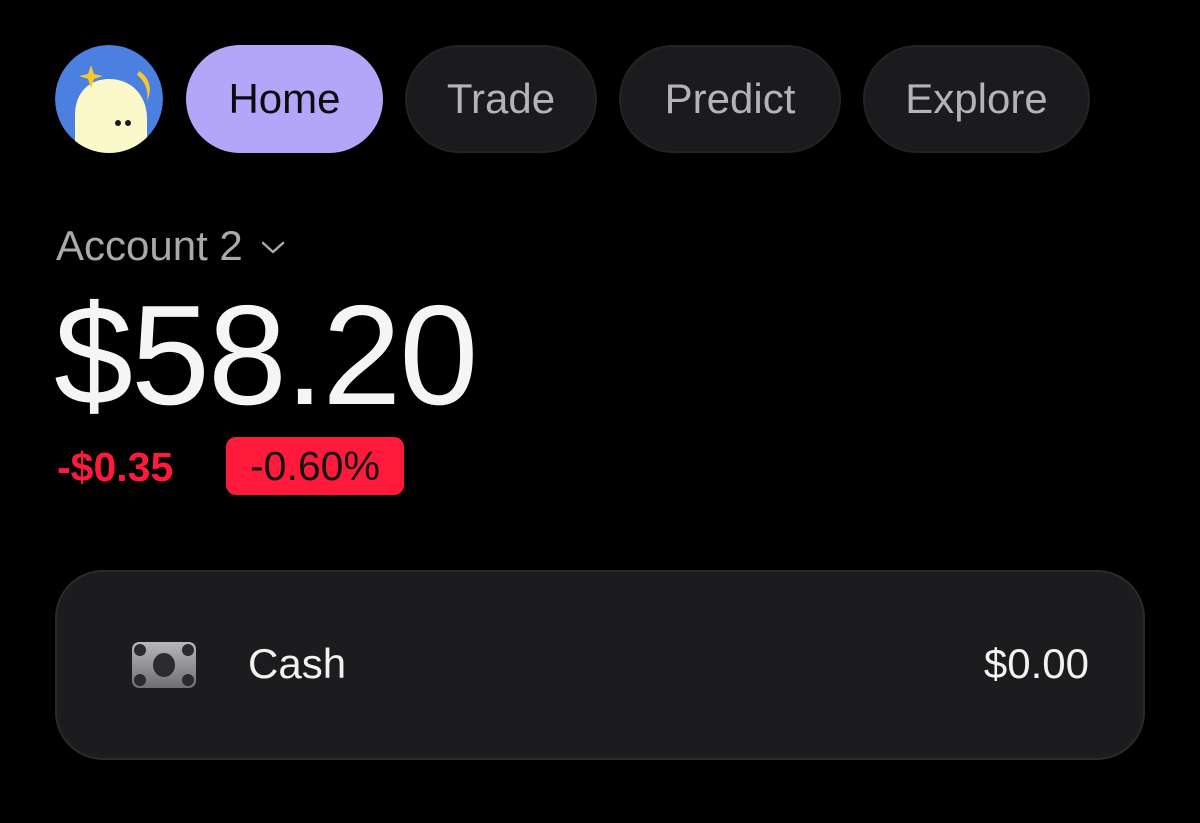 Image resolution: width=1200 pixels, height=823 pixels. I want to click on avatar, so click(109, 99).